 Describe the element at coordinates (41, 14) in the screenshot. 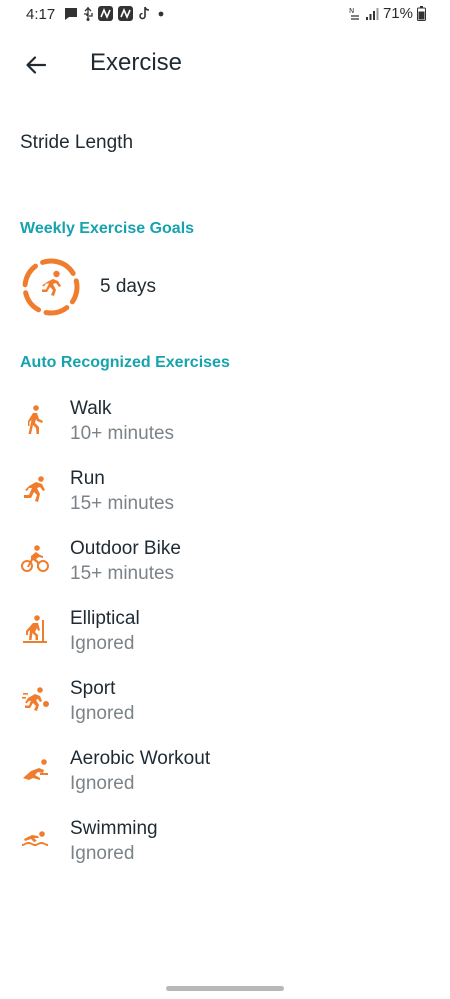

I see `status-time: 4:17` at that location.